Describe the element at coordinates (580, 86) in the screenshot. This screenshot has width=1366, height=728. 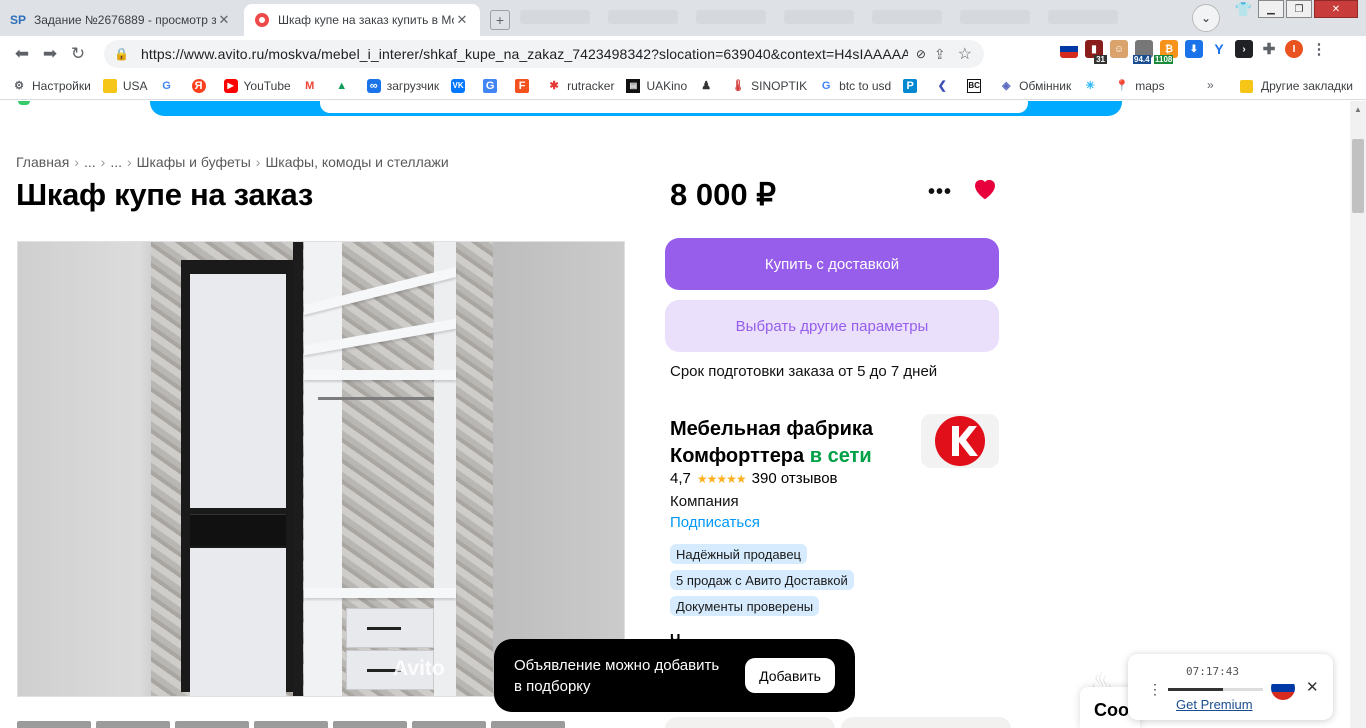
I see `bookmark-rutracker: ✱ rutracker` at that location.